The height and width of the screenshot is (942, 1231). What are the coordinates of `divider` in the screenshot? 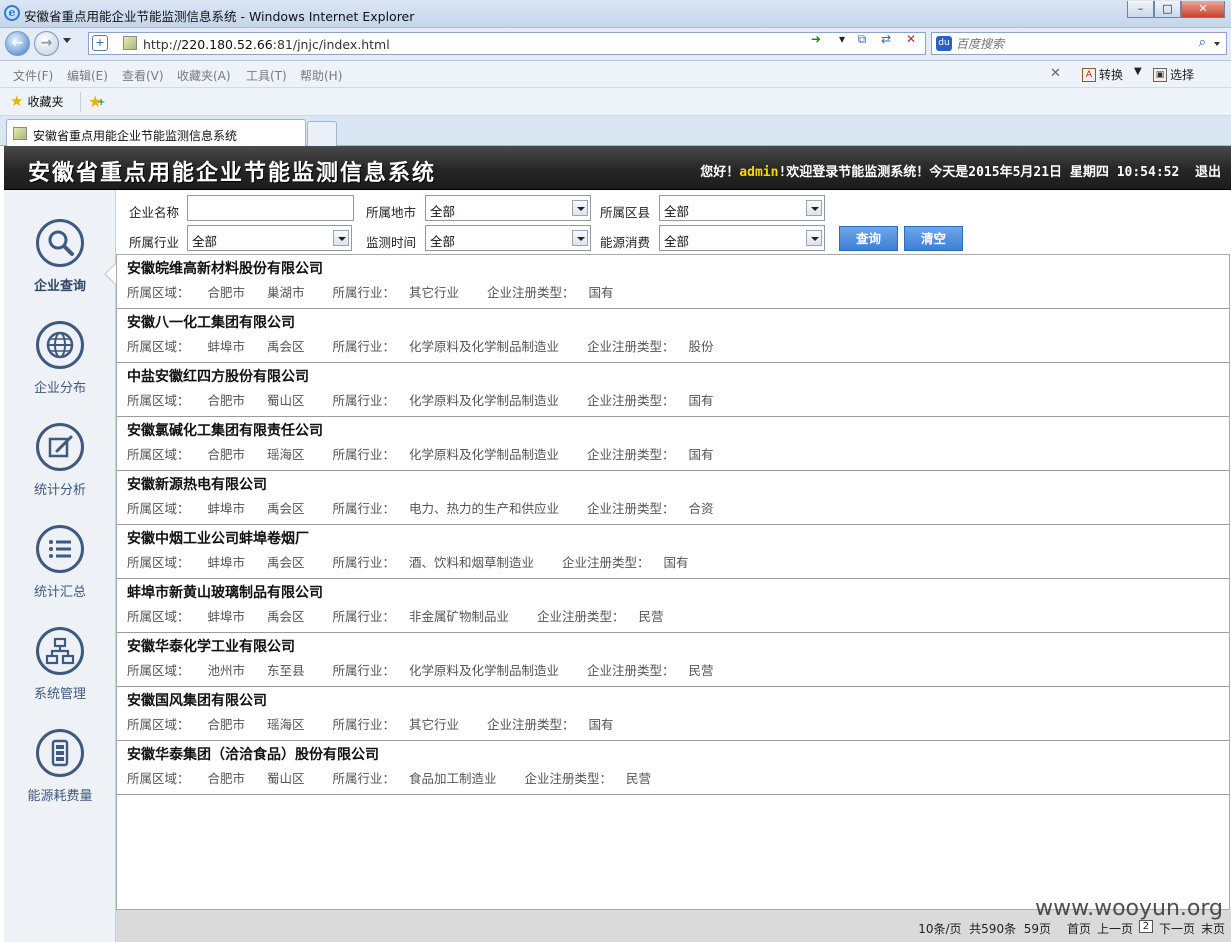 It's located at (80, 102).